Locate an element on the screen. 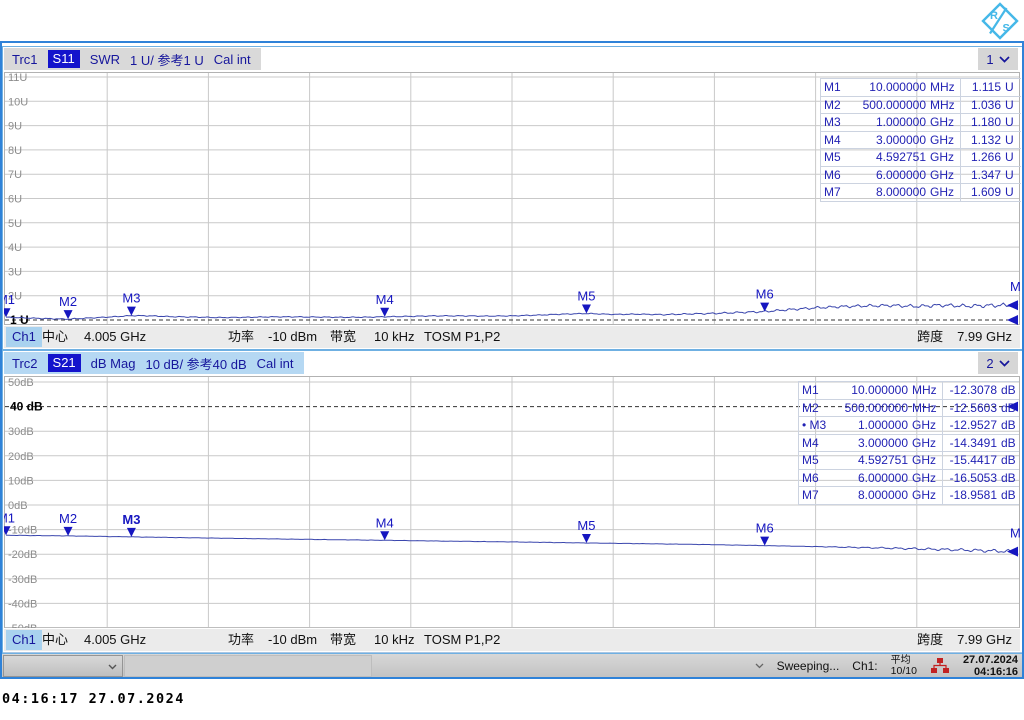  y-axis-tick-label: 7U is located at coordinates (15, 175).